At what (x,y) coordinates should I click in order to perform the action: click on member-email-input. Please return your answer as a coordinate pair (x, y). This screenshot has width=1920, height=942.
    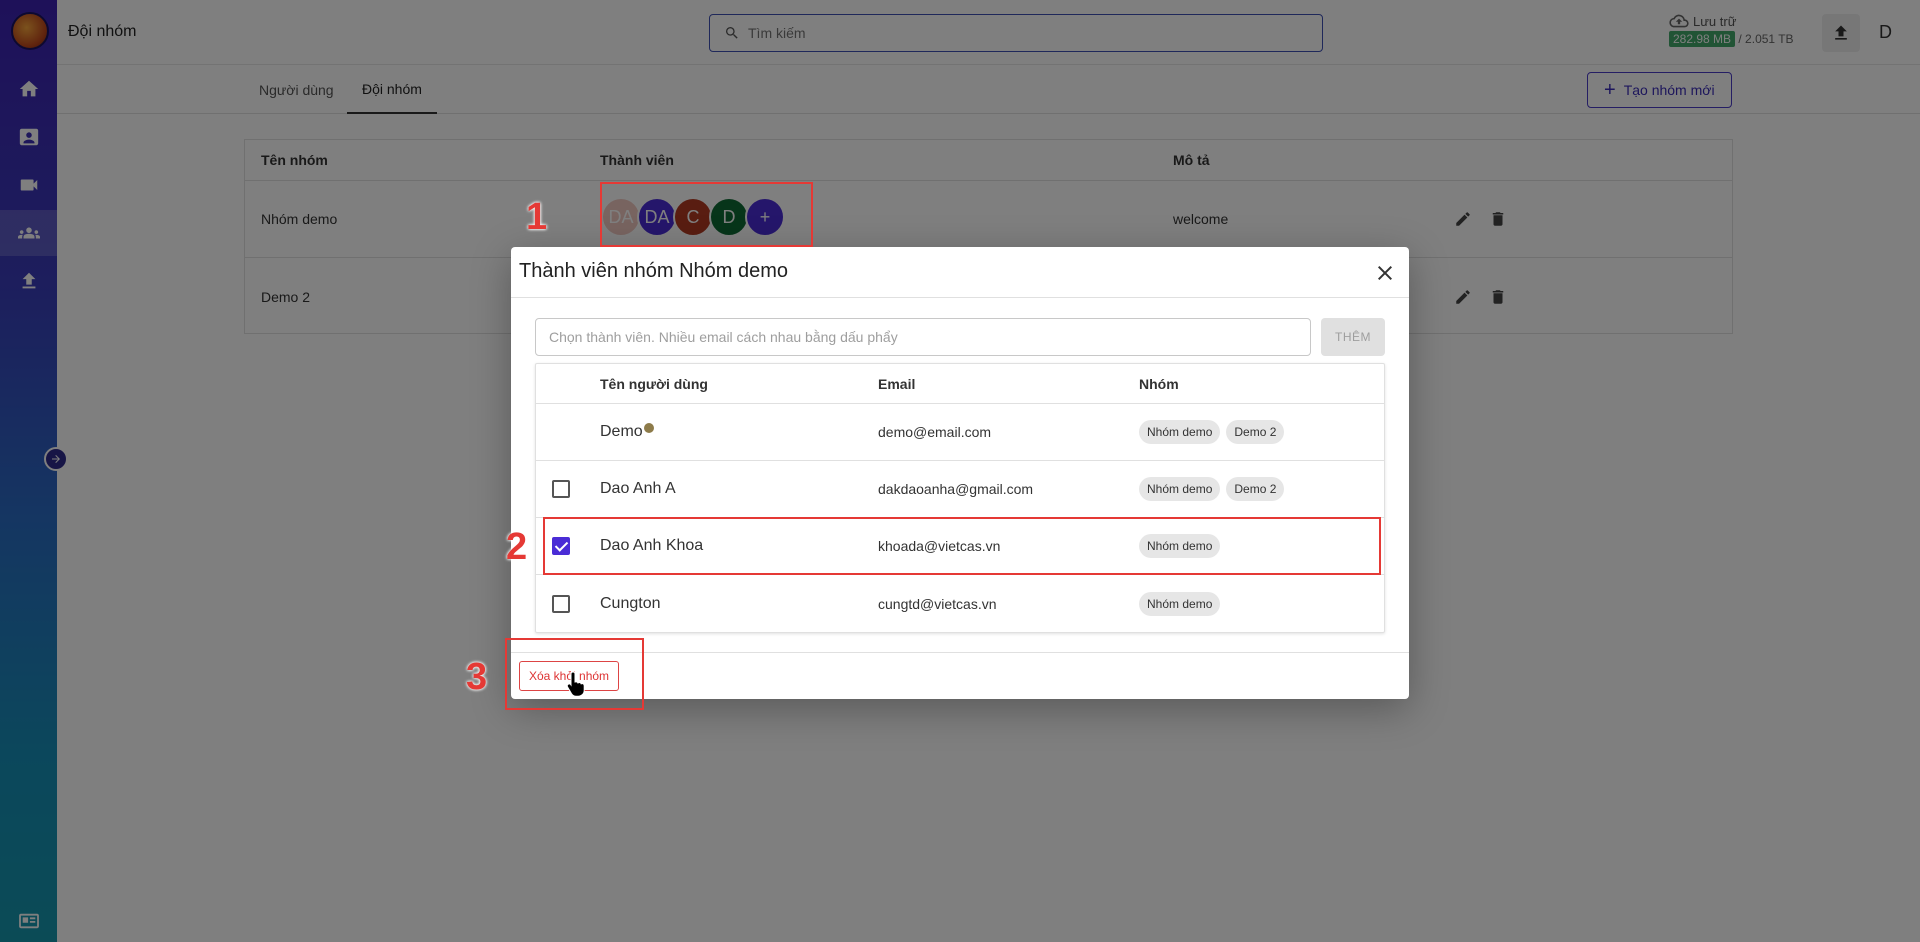
    Looking at the image, I should click on (923, 337).